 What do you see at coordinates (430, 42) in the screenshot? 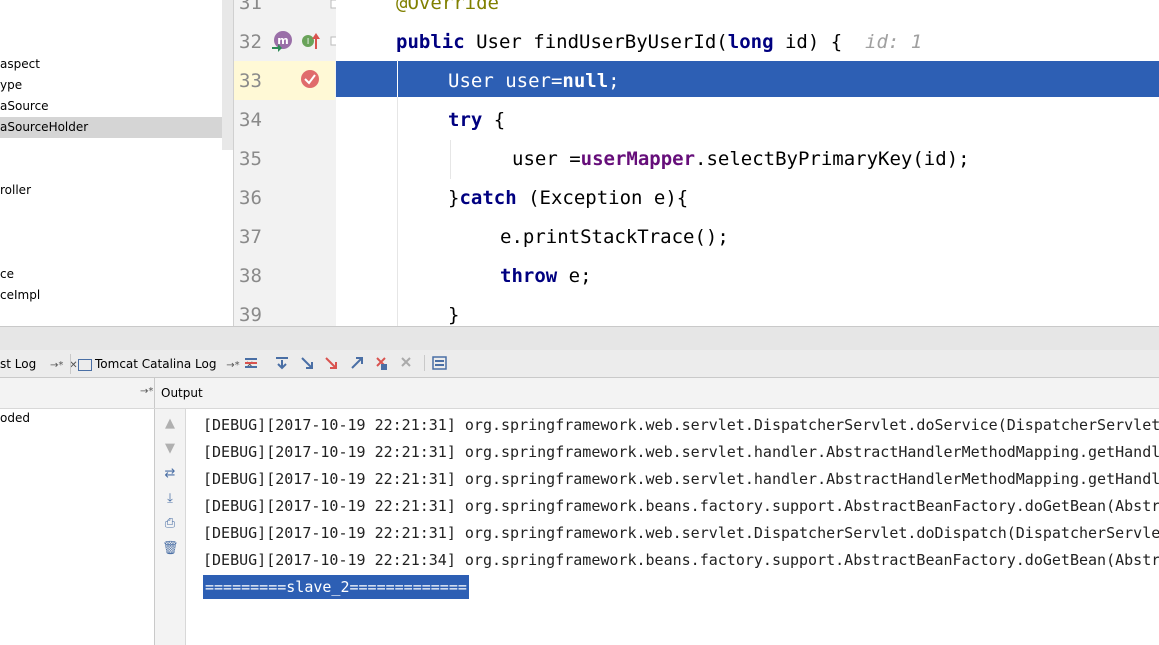
I see `keyword: public` at bounding box center [430, 42].